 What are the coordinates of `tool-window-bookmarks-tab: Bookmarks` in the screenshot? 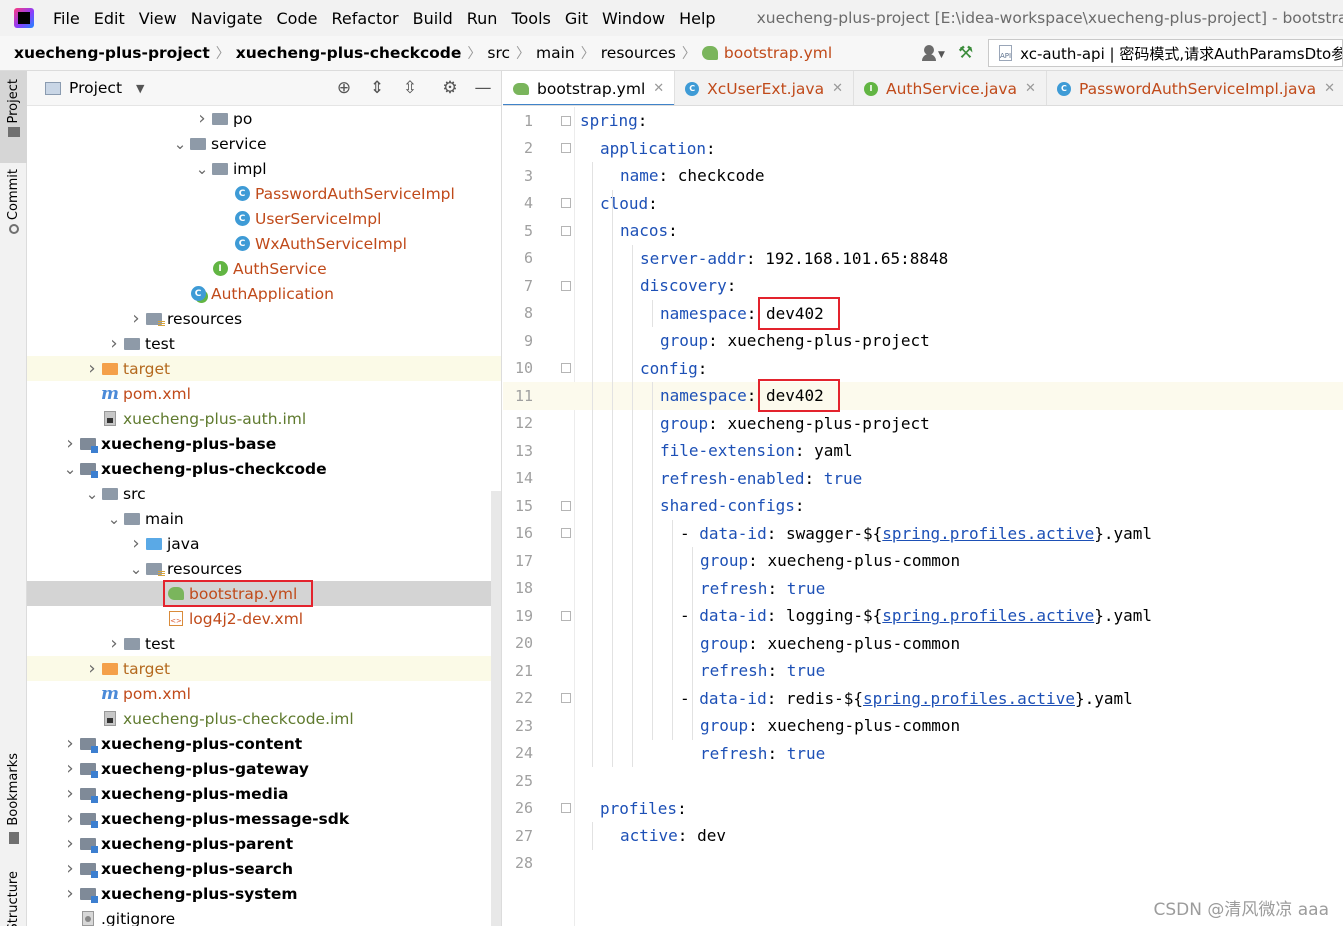 It's located at (13, 798).